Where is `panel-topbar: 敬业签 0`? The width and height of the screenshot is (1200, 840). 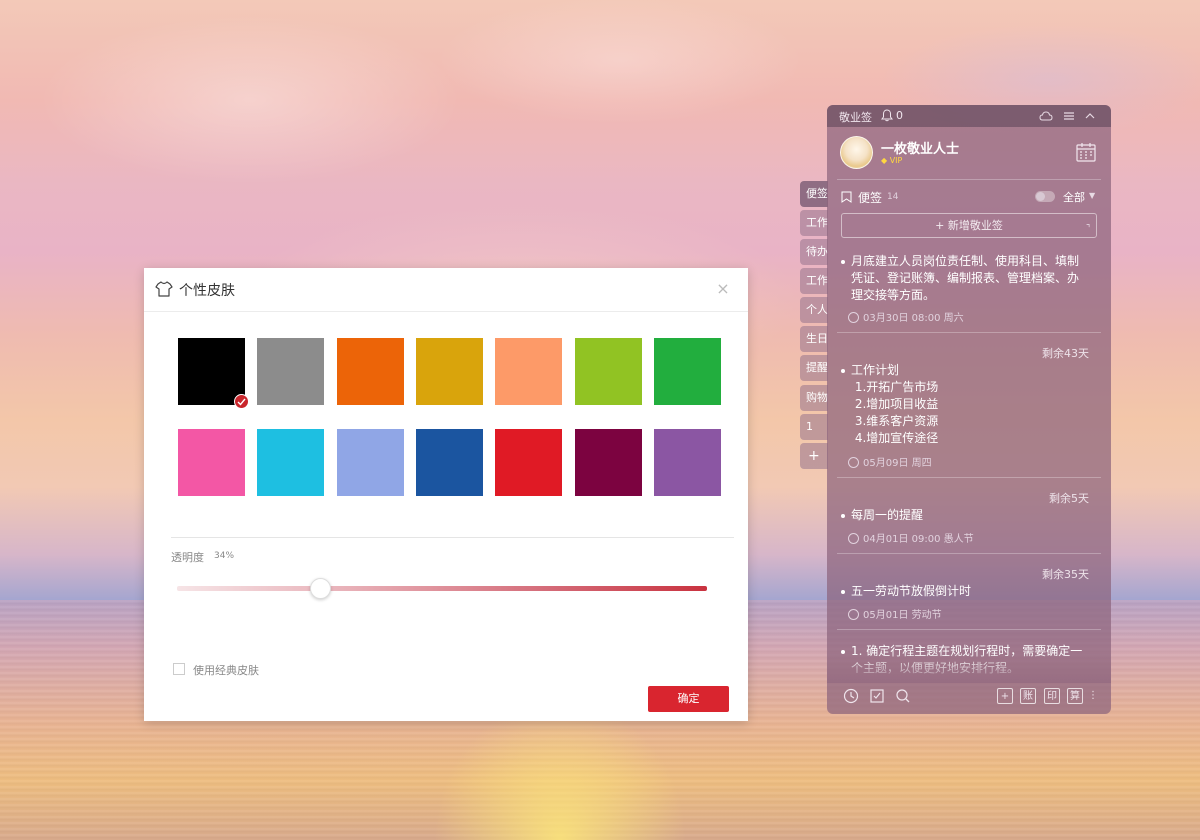
panel-topbar: 敬业签 0 is located at coordinates (969, 116).